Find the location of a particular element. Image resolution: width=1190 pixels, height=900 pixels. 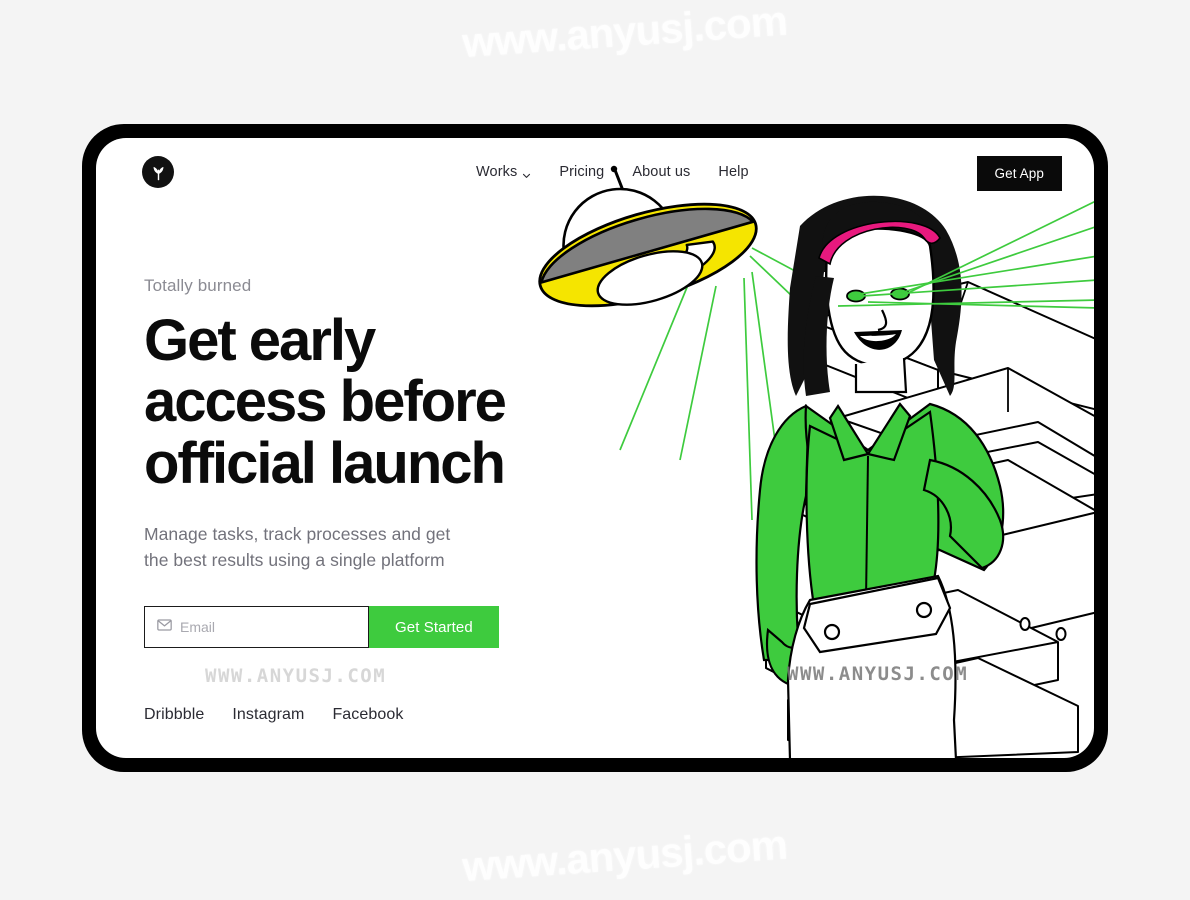

subhead-line: the best results using a single platform is located at coordinates (294, 560).